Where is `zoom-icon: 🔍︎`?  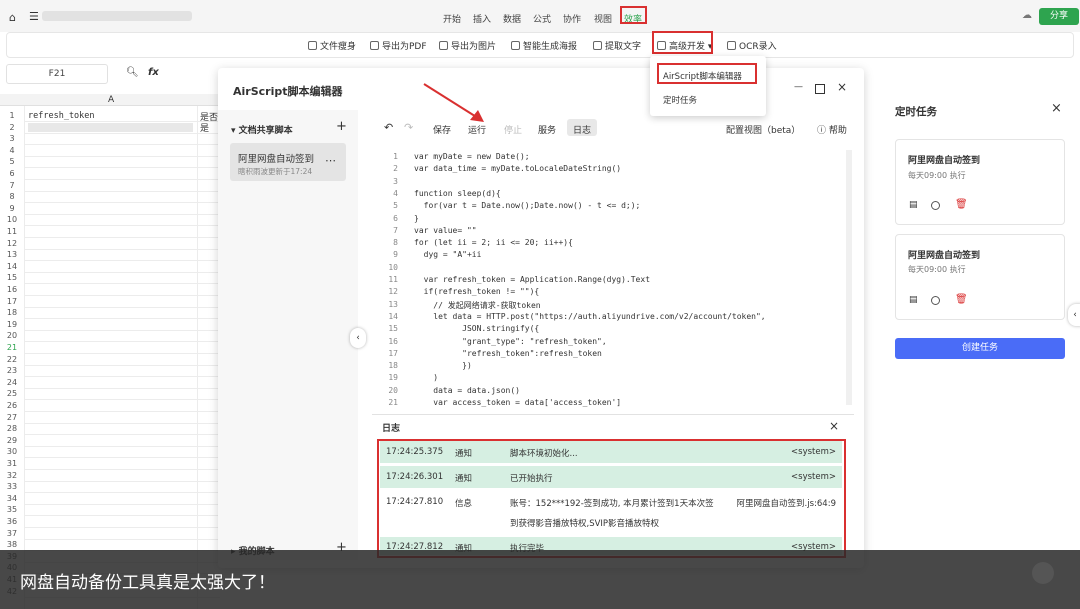 zoom-icon: 🔍︎ is located at coordinates (132, 72).